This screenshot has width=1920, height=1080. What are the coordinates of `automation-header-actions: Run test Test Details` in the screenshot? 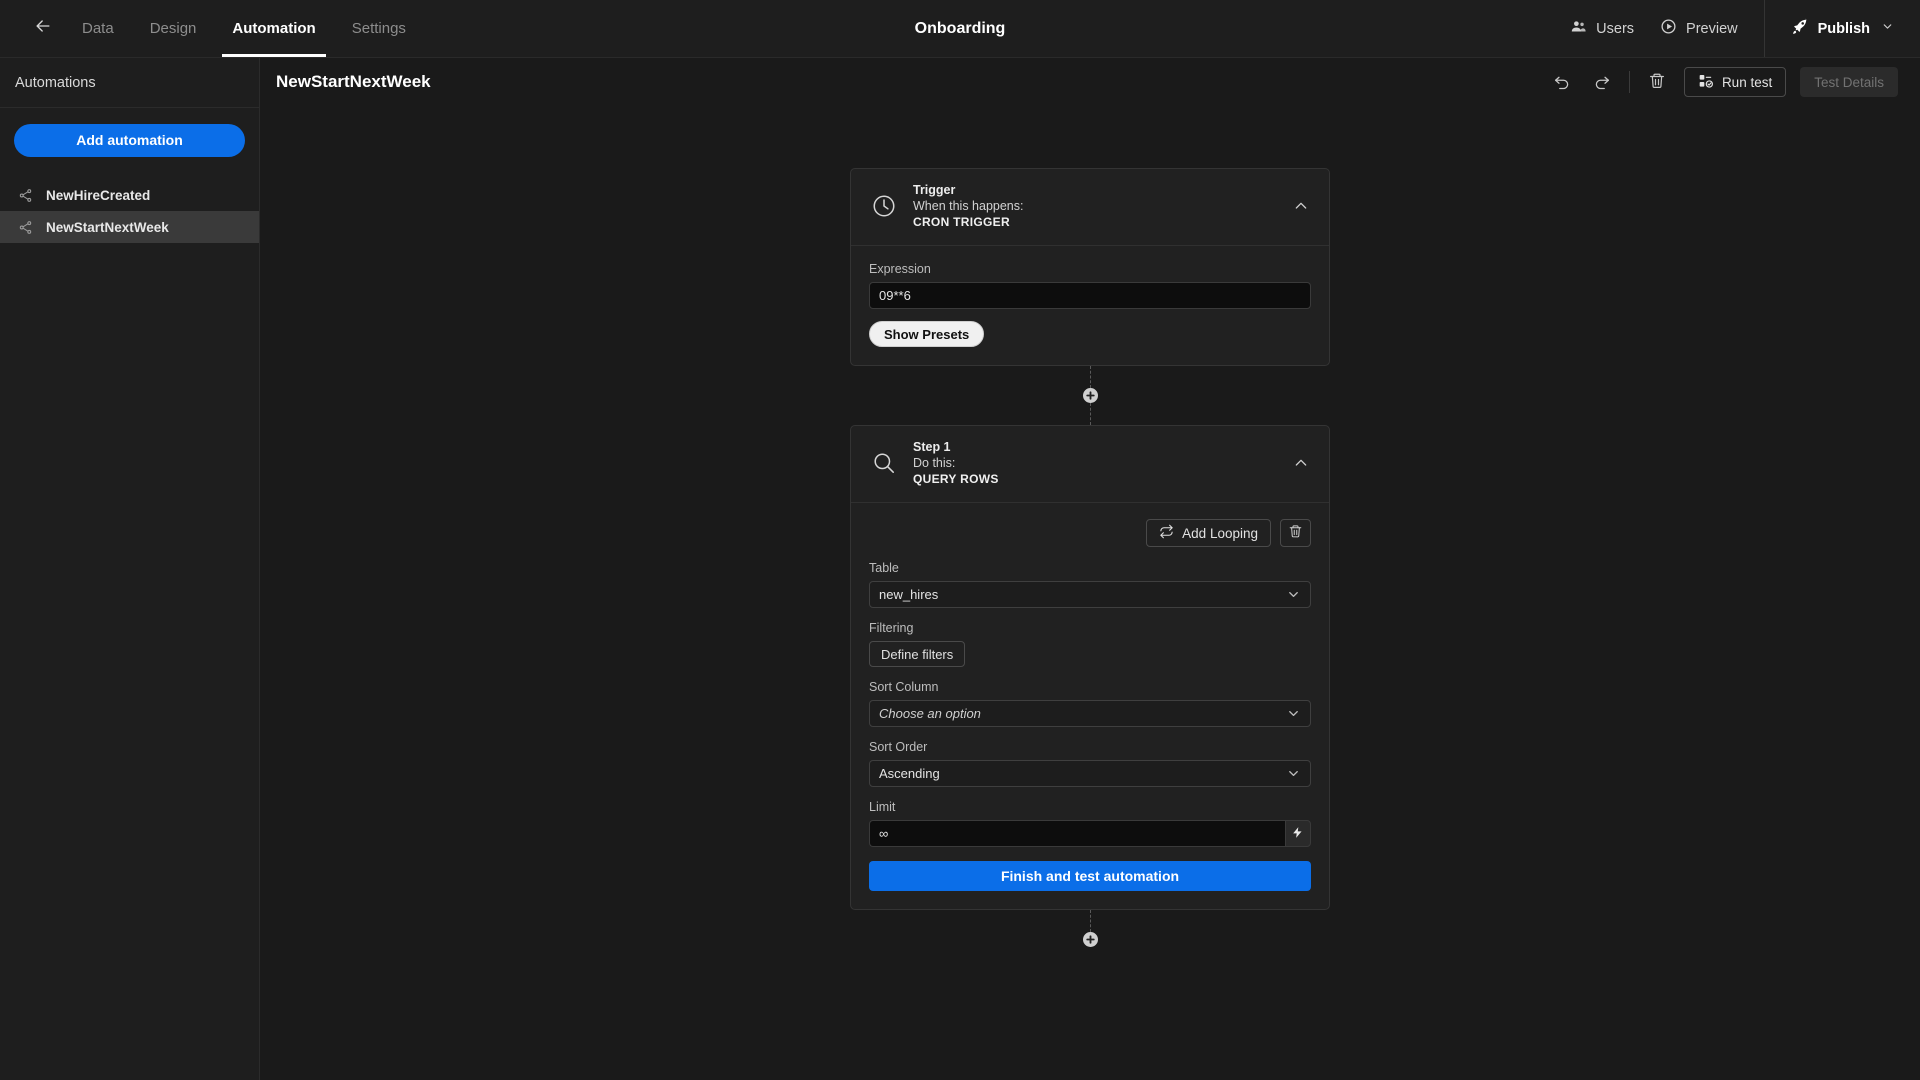 It's located at (1723, 82).